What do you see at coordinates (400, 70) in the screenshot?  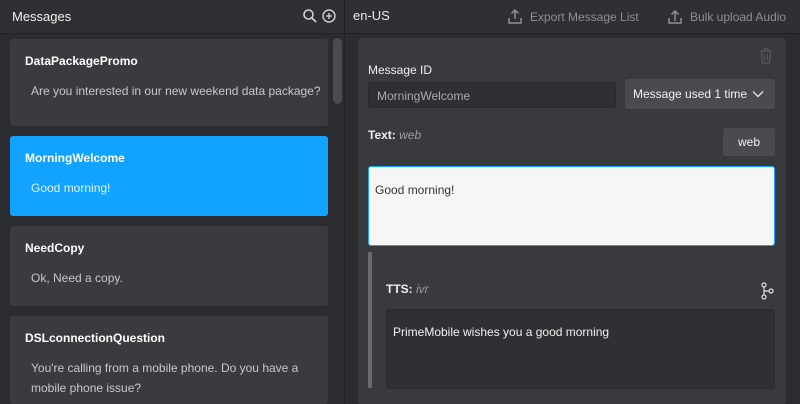 I see `message-id-label: Message ID` at bounding box center [400, 70].